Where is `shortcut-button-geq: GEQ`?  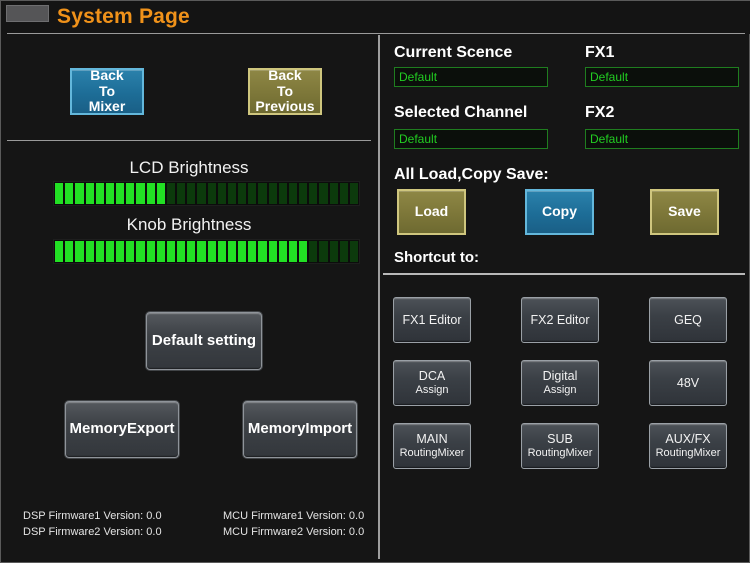 shortcut-button-geq: GEQ is located at coordinates (688, 320).